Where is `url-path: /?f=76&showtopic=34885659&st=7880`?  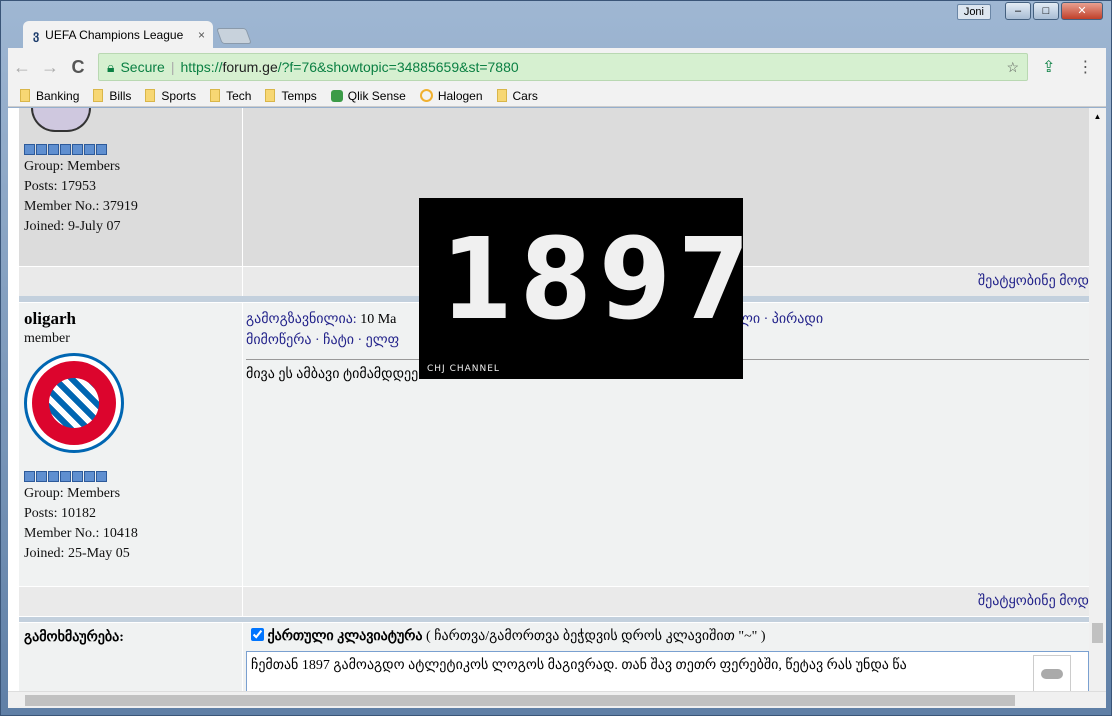
url-path: /?f=76&showtopic=34885659&st=7880 is located at coordinates (398, 67).